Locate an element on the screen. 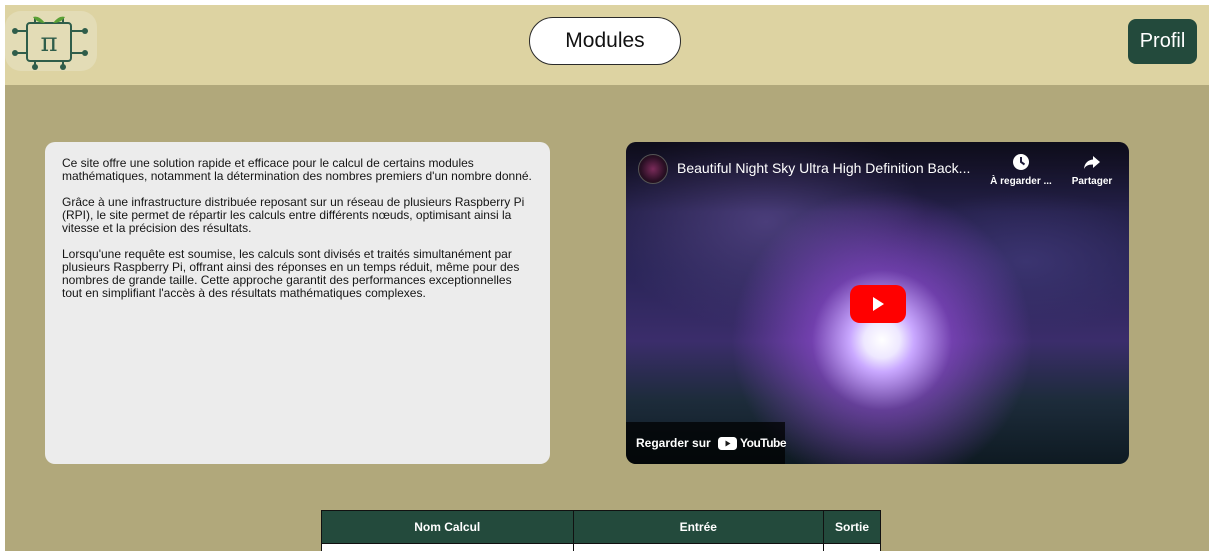 The image size is (1209, 551). play-button is located at coordinates (878, 304).